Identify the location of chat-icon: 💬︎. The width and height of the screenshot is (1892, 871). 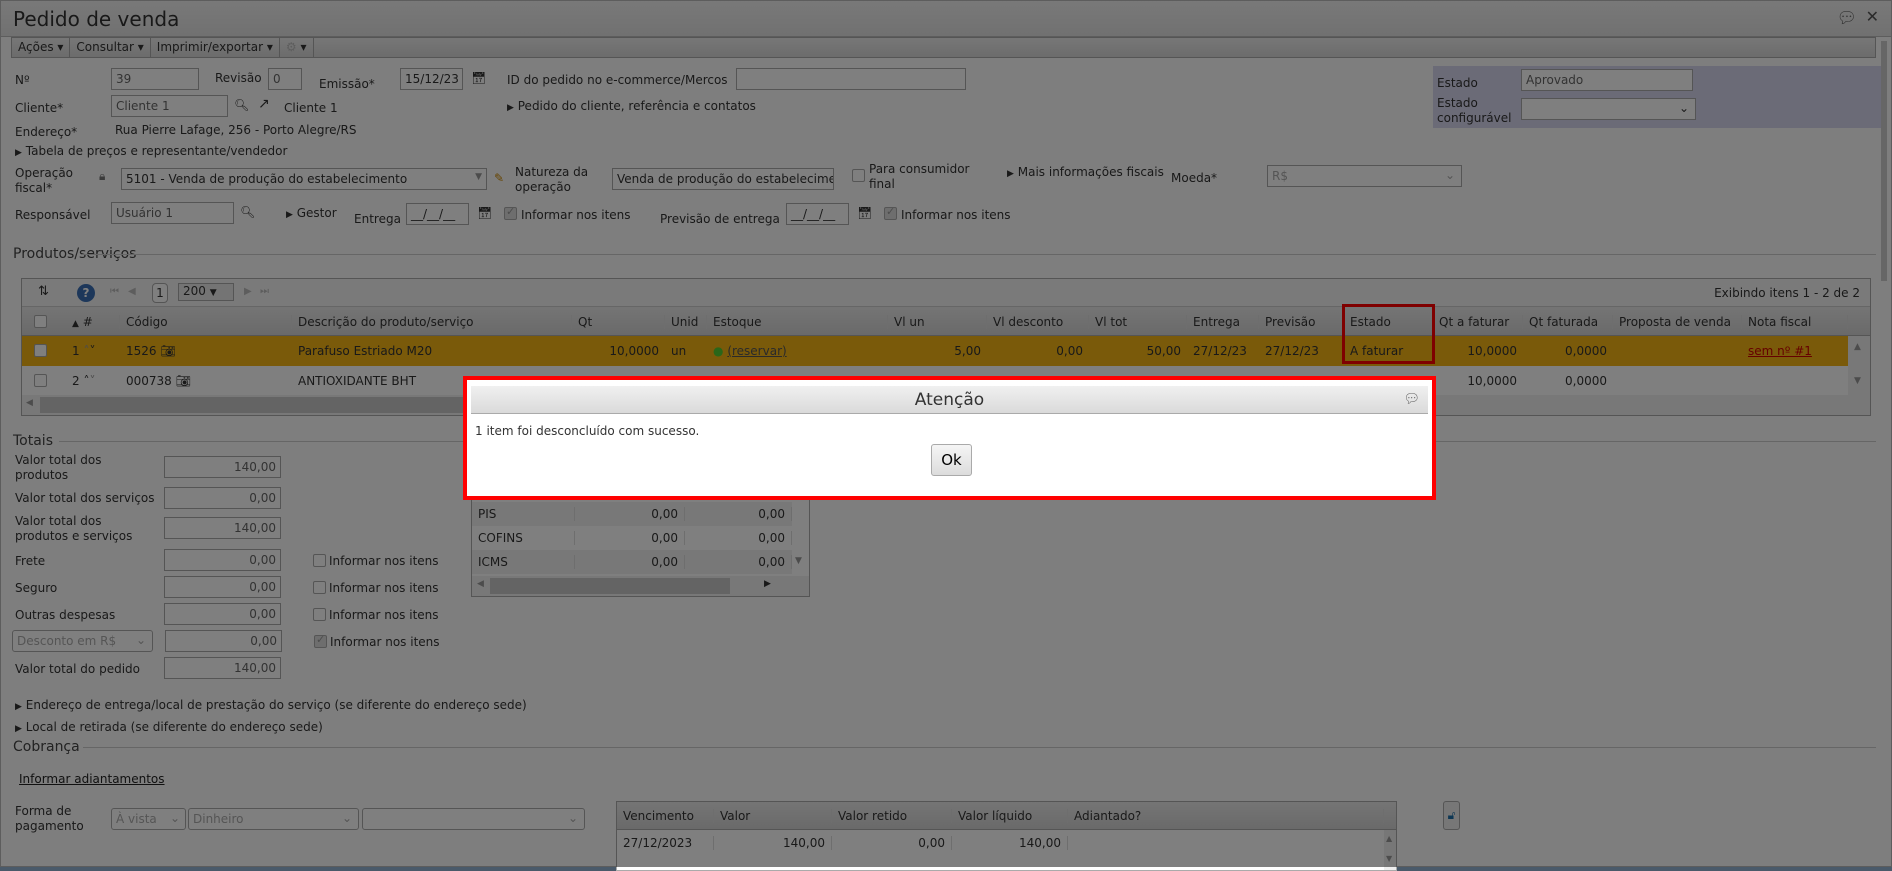
(1411, 400).